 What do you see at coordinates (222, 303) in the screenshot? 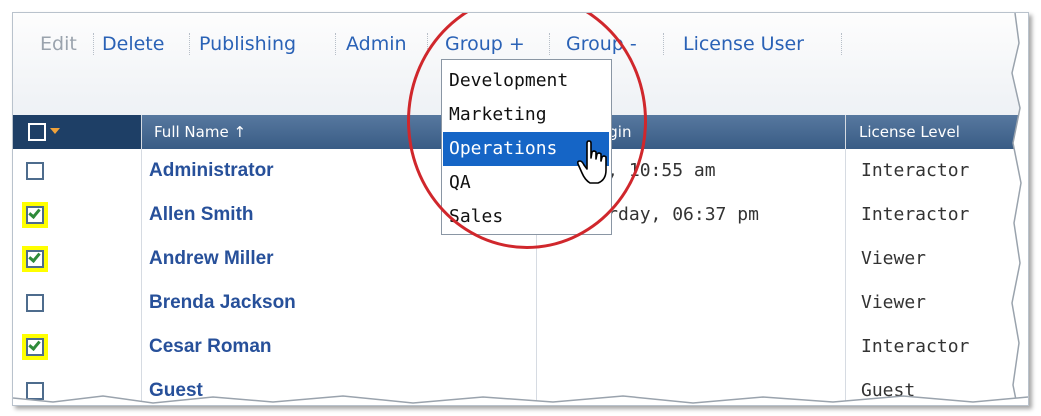
I see `user-name-link: Brenda Jackson` at bounding box center [222, 303].